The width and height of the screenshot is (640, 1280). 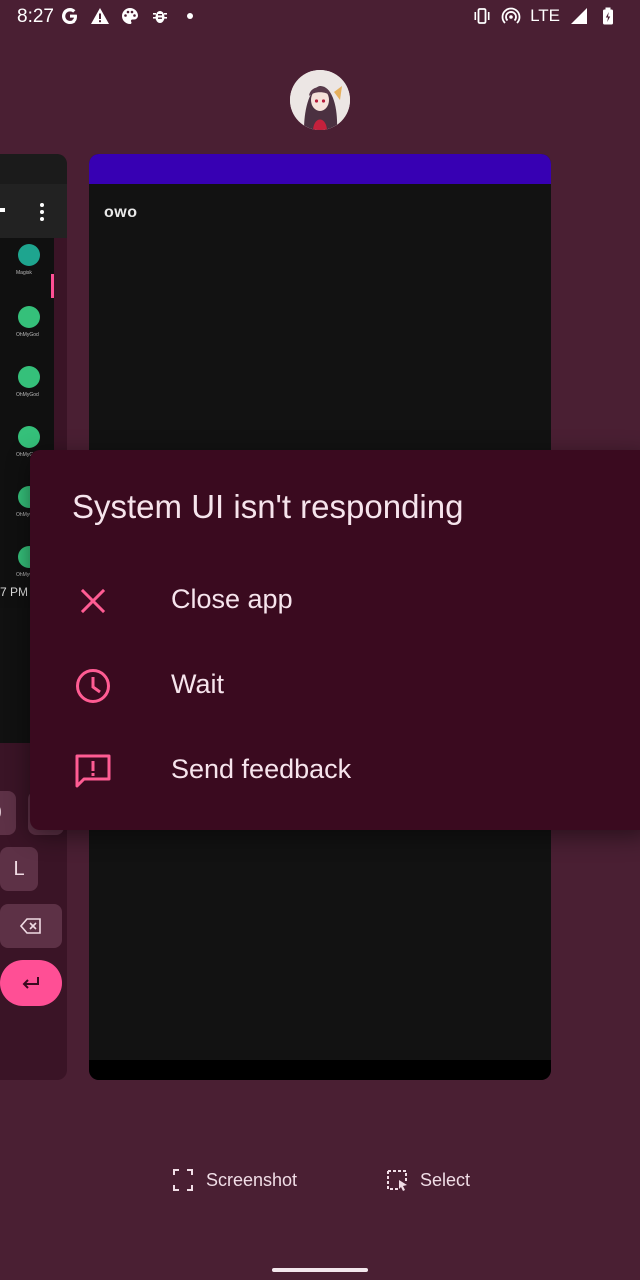 What do you see at coordinates (29, 255) in the screenshot?
I see `magisk-app-icon` at bounding box center [29, 255].